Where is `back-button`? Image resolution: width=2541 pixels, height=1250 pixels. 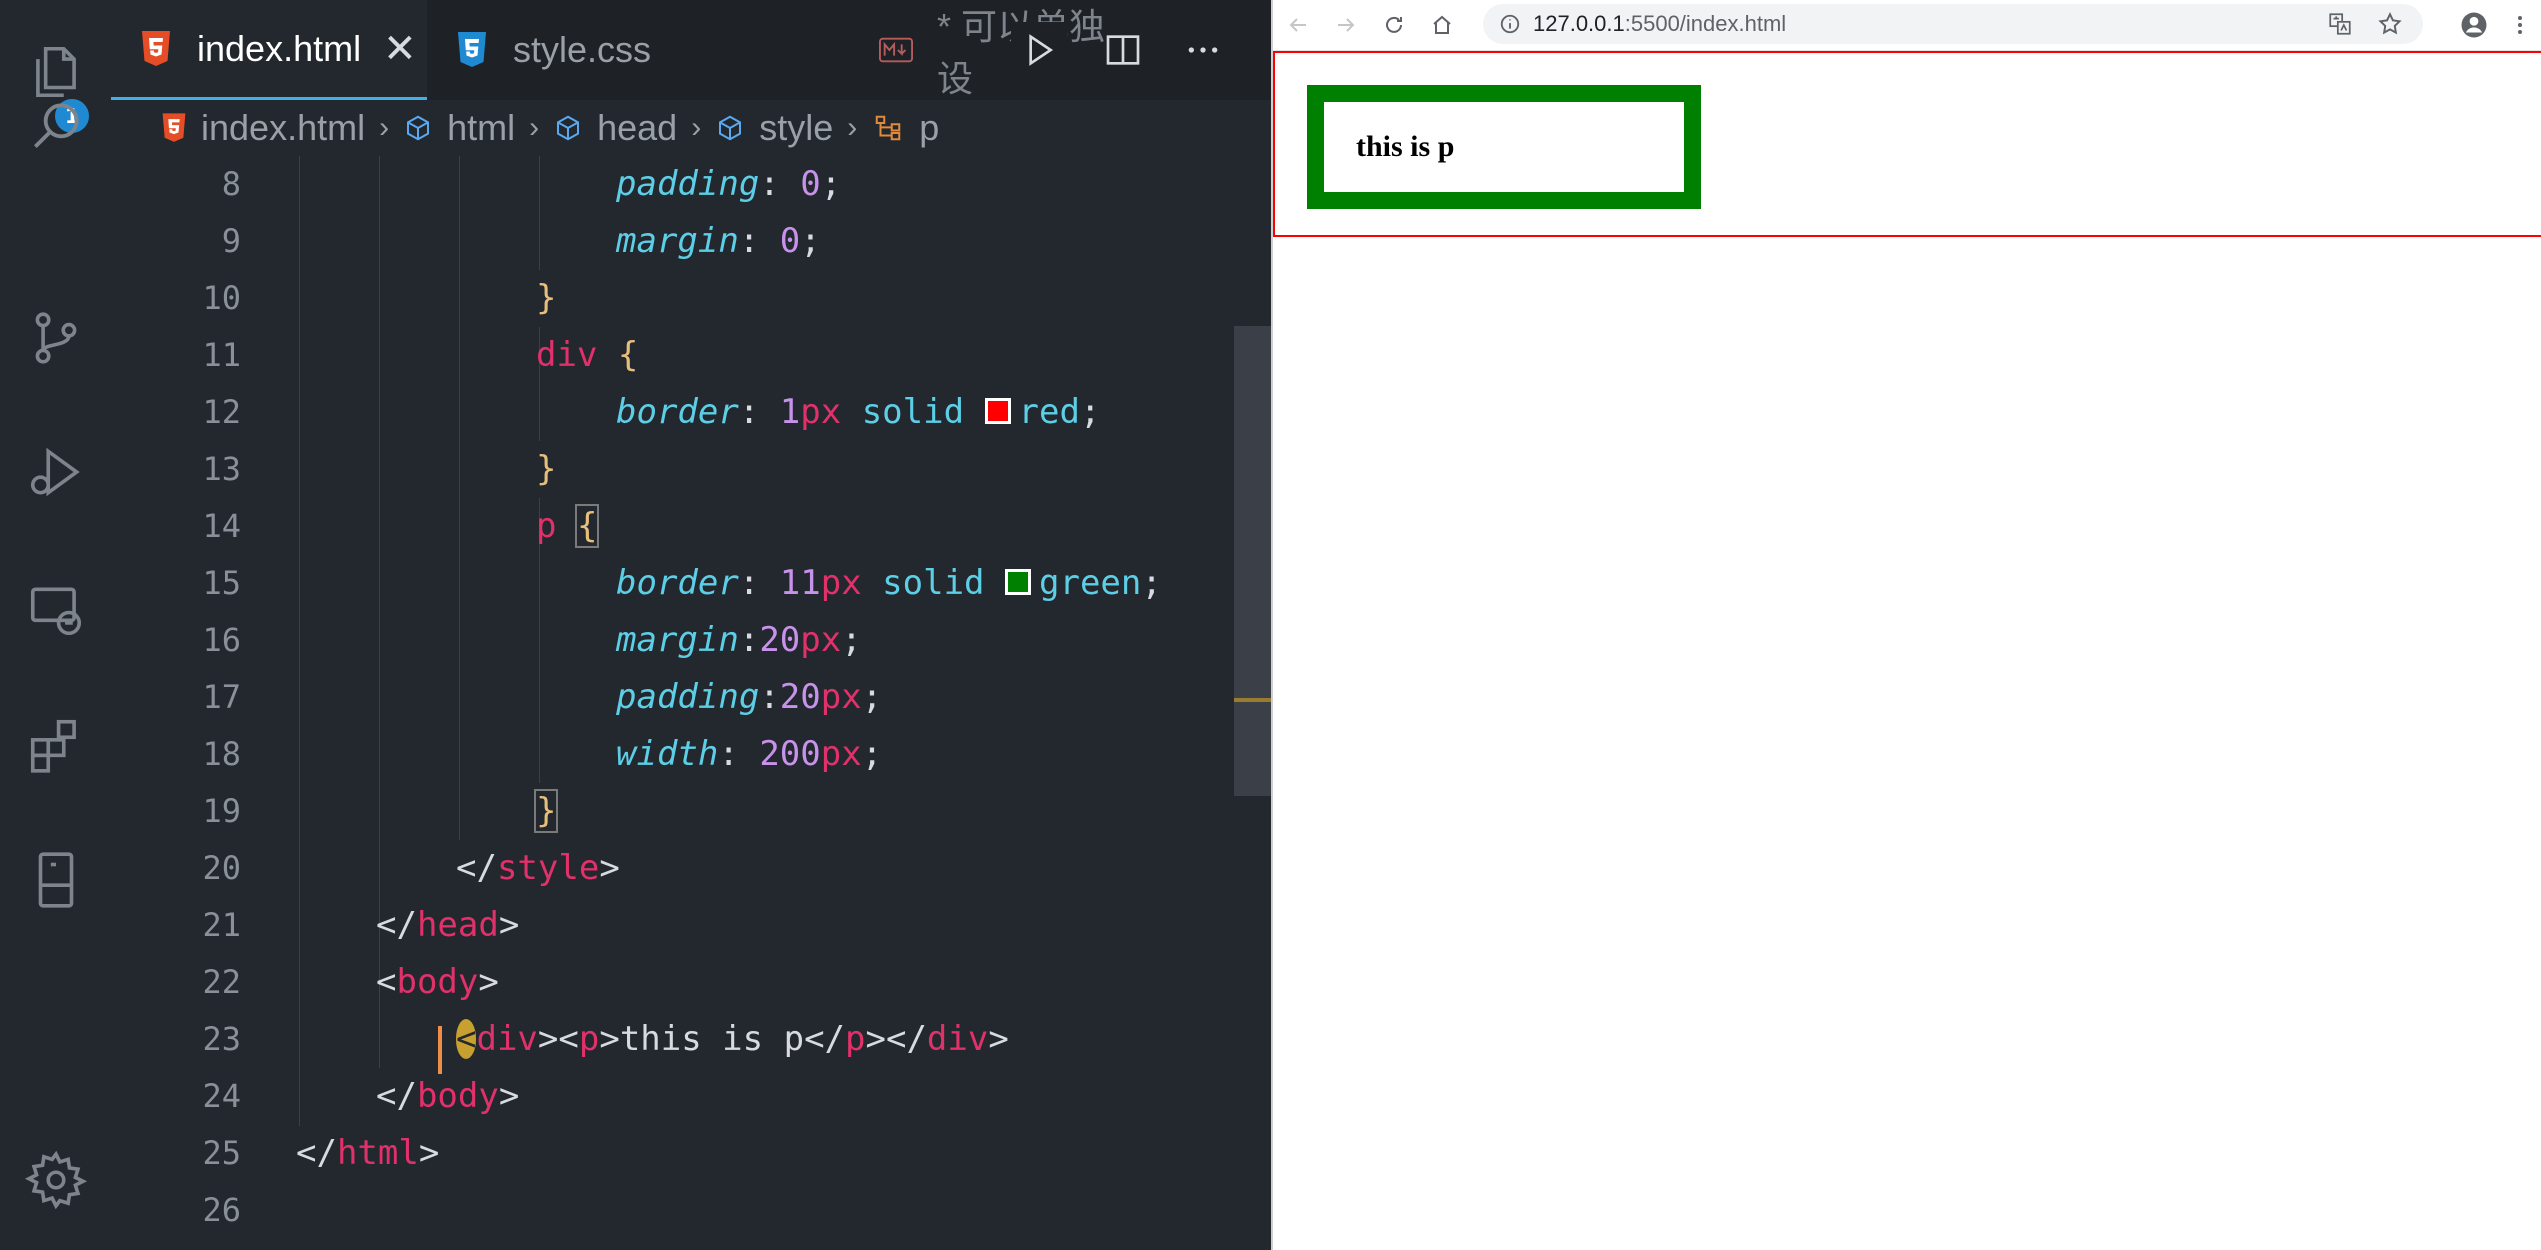 back-button is located at coordinates (1298, 25).